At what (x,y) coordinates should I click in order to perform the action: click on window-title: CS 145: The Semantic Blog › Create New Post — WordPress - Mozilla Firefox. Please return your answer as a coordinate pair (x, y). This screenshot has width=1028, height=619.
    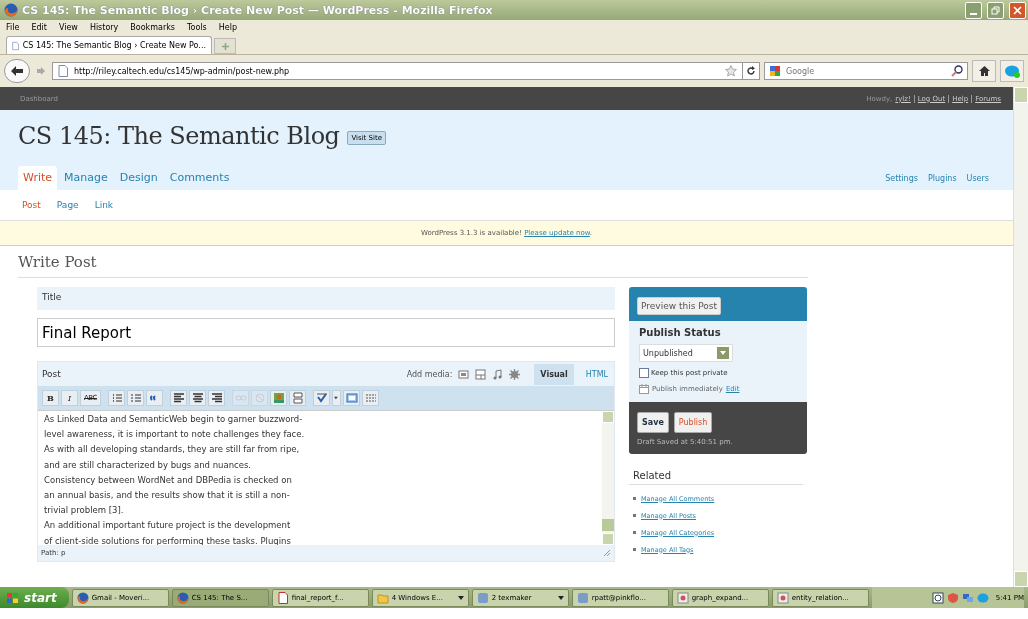
    Looking at the image, I should click on (257, 10).